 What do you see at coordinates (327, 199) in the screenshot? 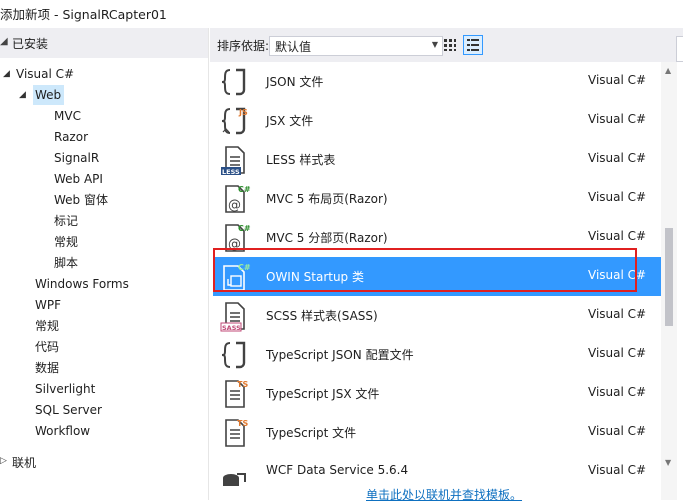
I see `template-name: MVC 5 布局页(Razor)` at bounding box center [327, 199].